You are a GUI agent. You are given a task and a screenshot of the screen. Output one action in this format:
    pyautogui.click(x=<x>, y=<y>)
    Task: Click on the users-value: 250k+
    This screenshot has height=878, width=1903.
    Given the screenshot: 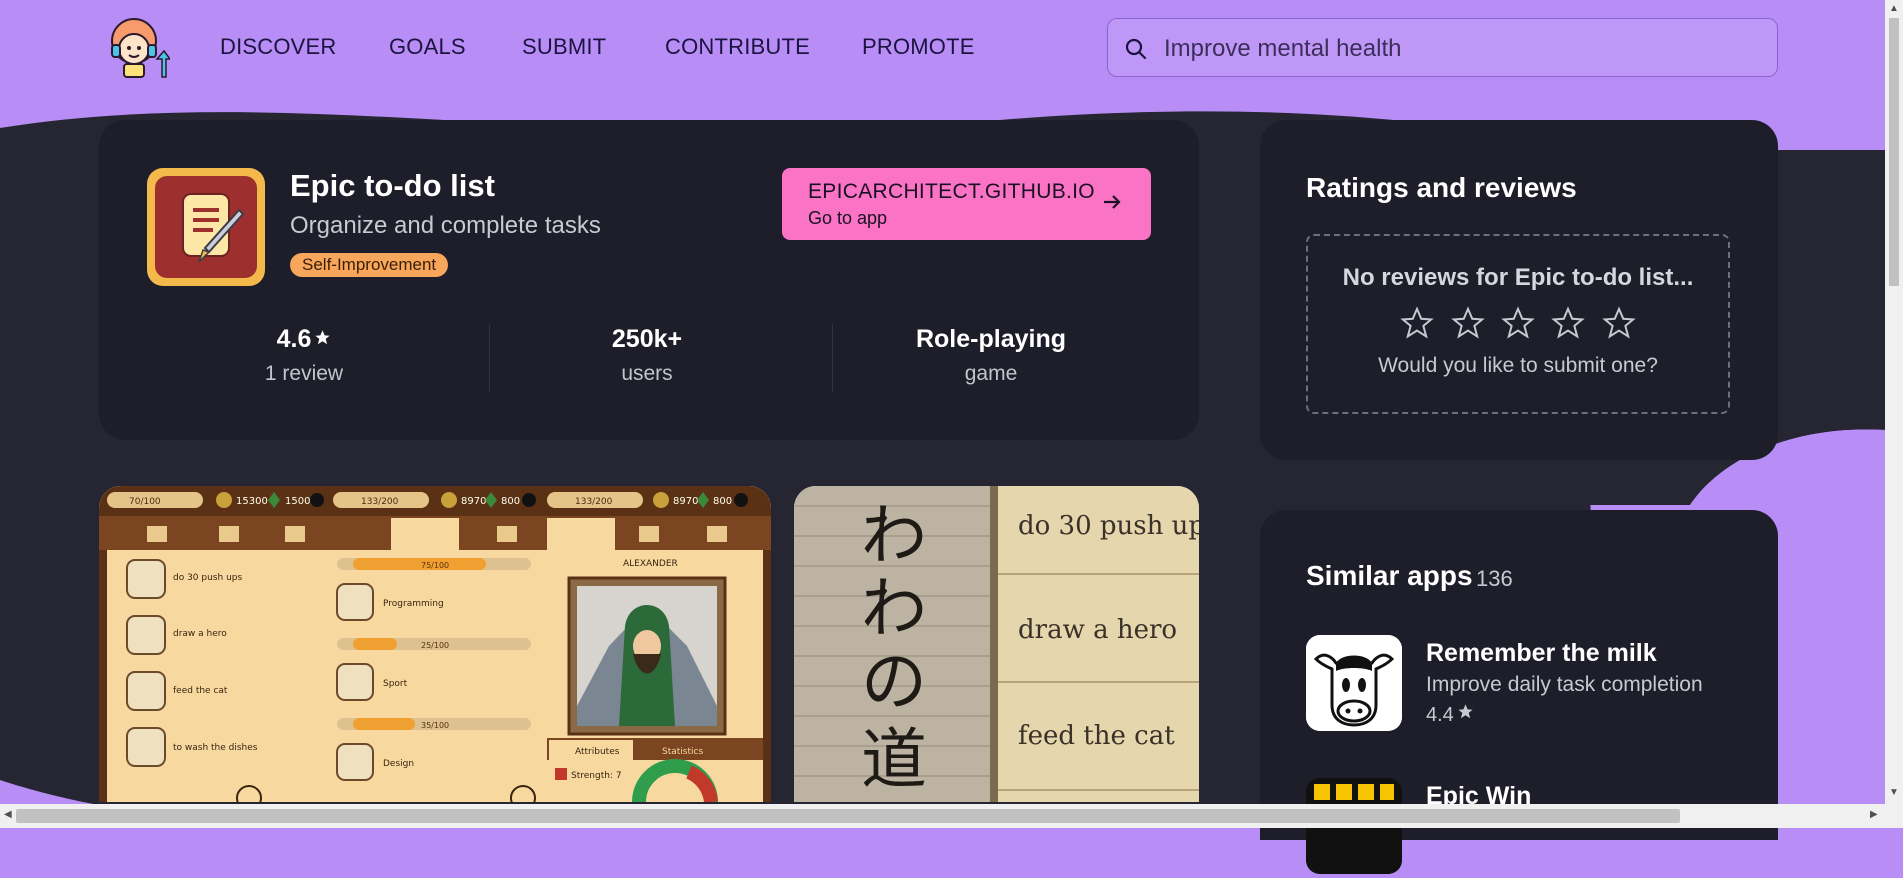 What is the action you would take?
    pyautogui.click(x=647, y=339)
    